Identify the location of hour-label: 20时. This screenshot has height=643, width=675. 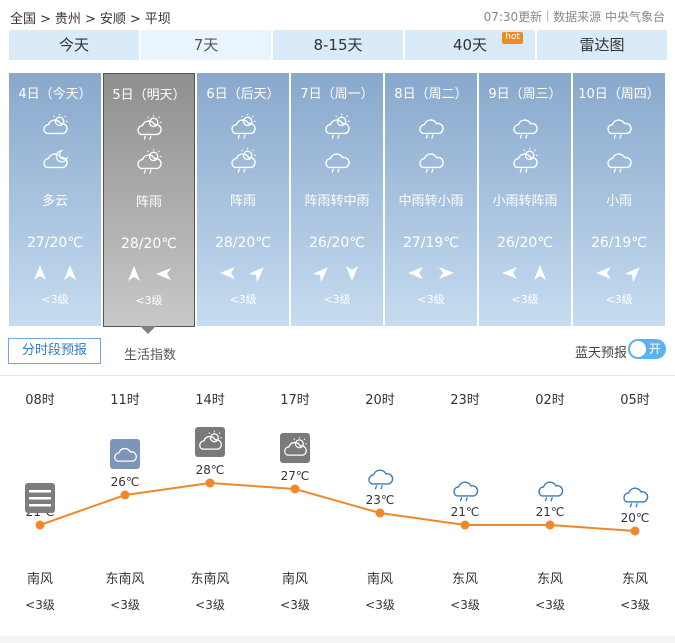
(380, 400).